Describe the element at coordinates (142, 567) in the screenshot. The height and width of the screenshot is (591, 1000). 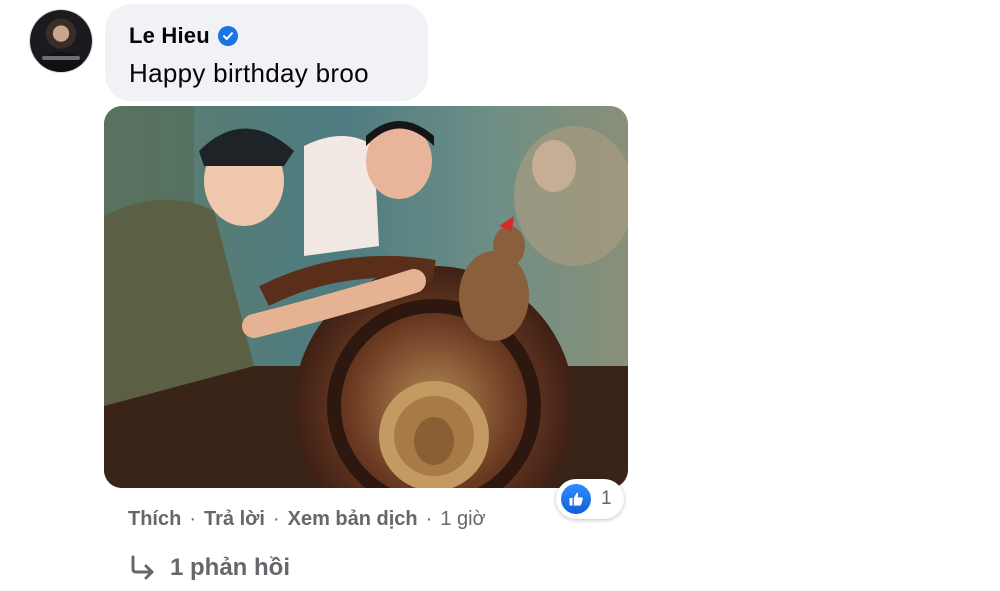
I see `reply-arrow-icon` at that location.